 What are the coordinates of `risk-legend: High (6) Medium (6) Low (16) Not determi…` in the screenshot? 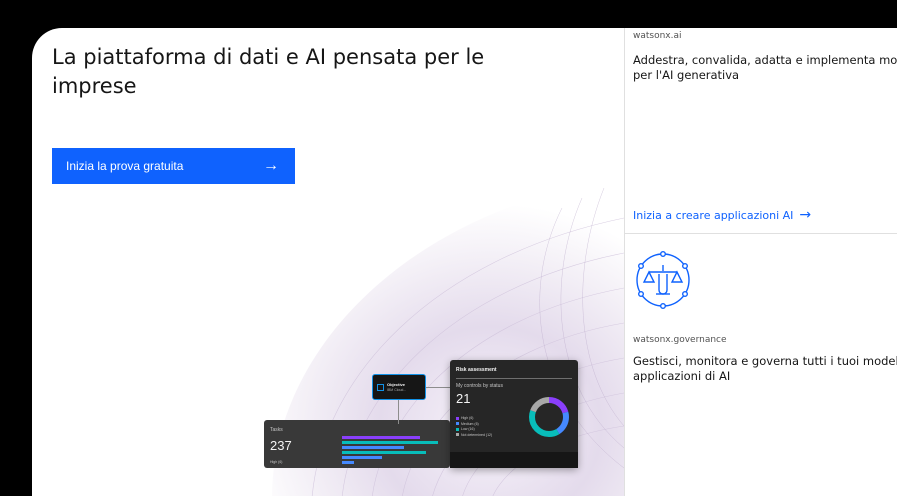 It's located at (474, 427).